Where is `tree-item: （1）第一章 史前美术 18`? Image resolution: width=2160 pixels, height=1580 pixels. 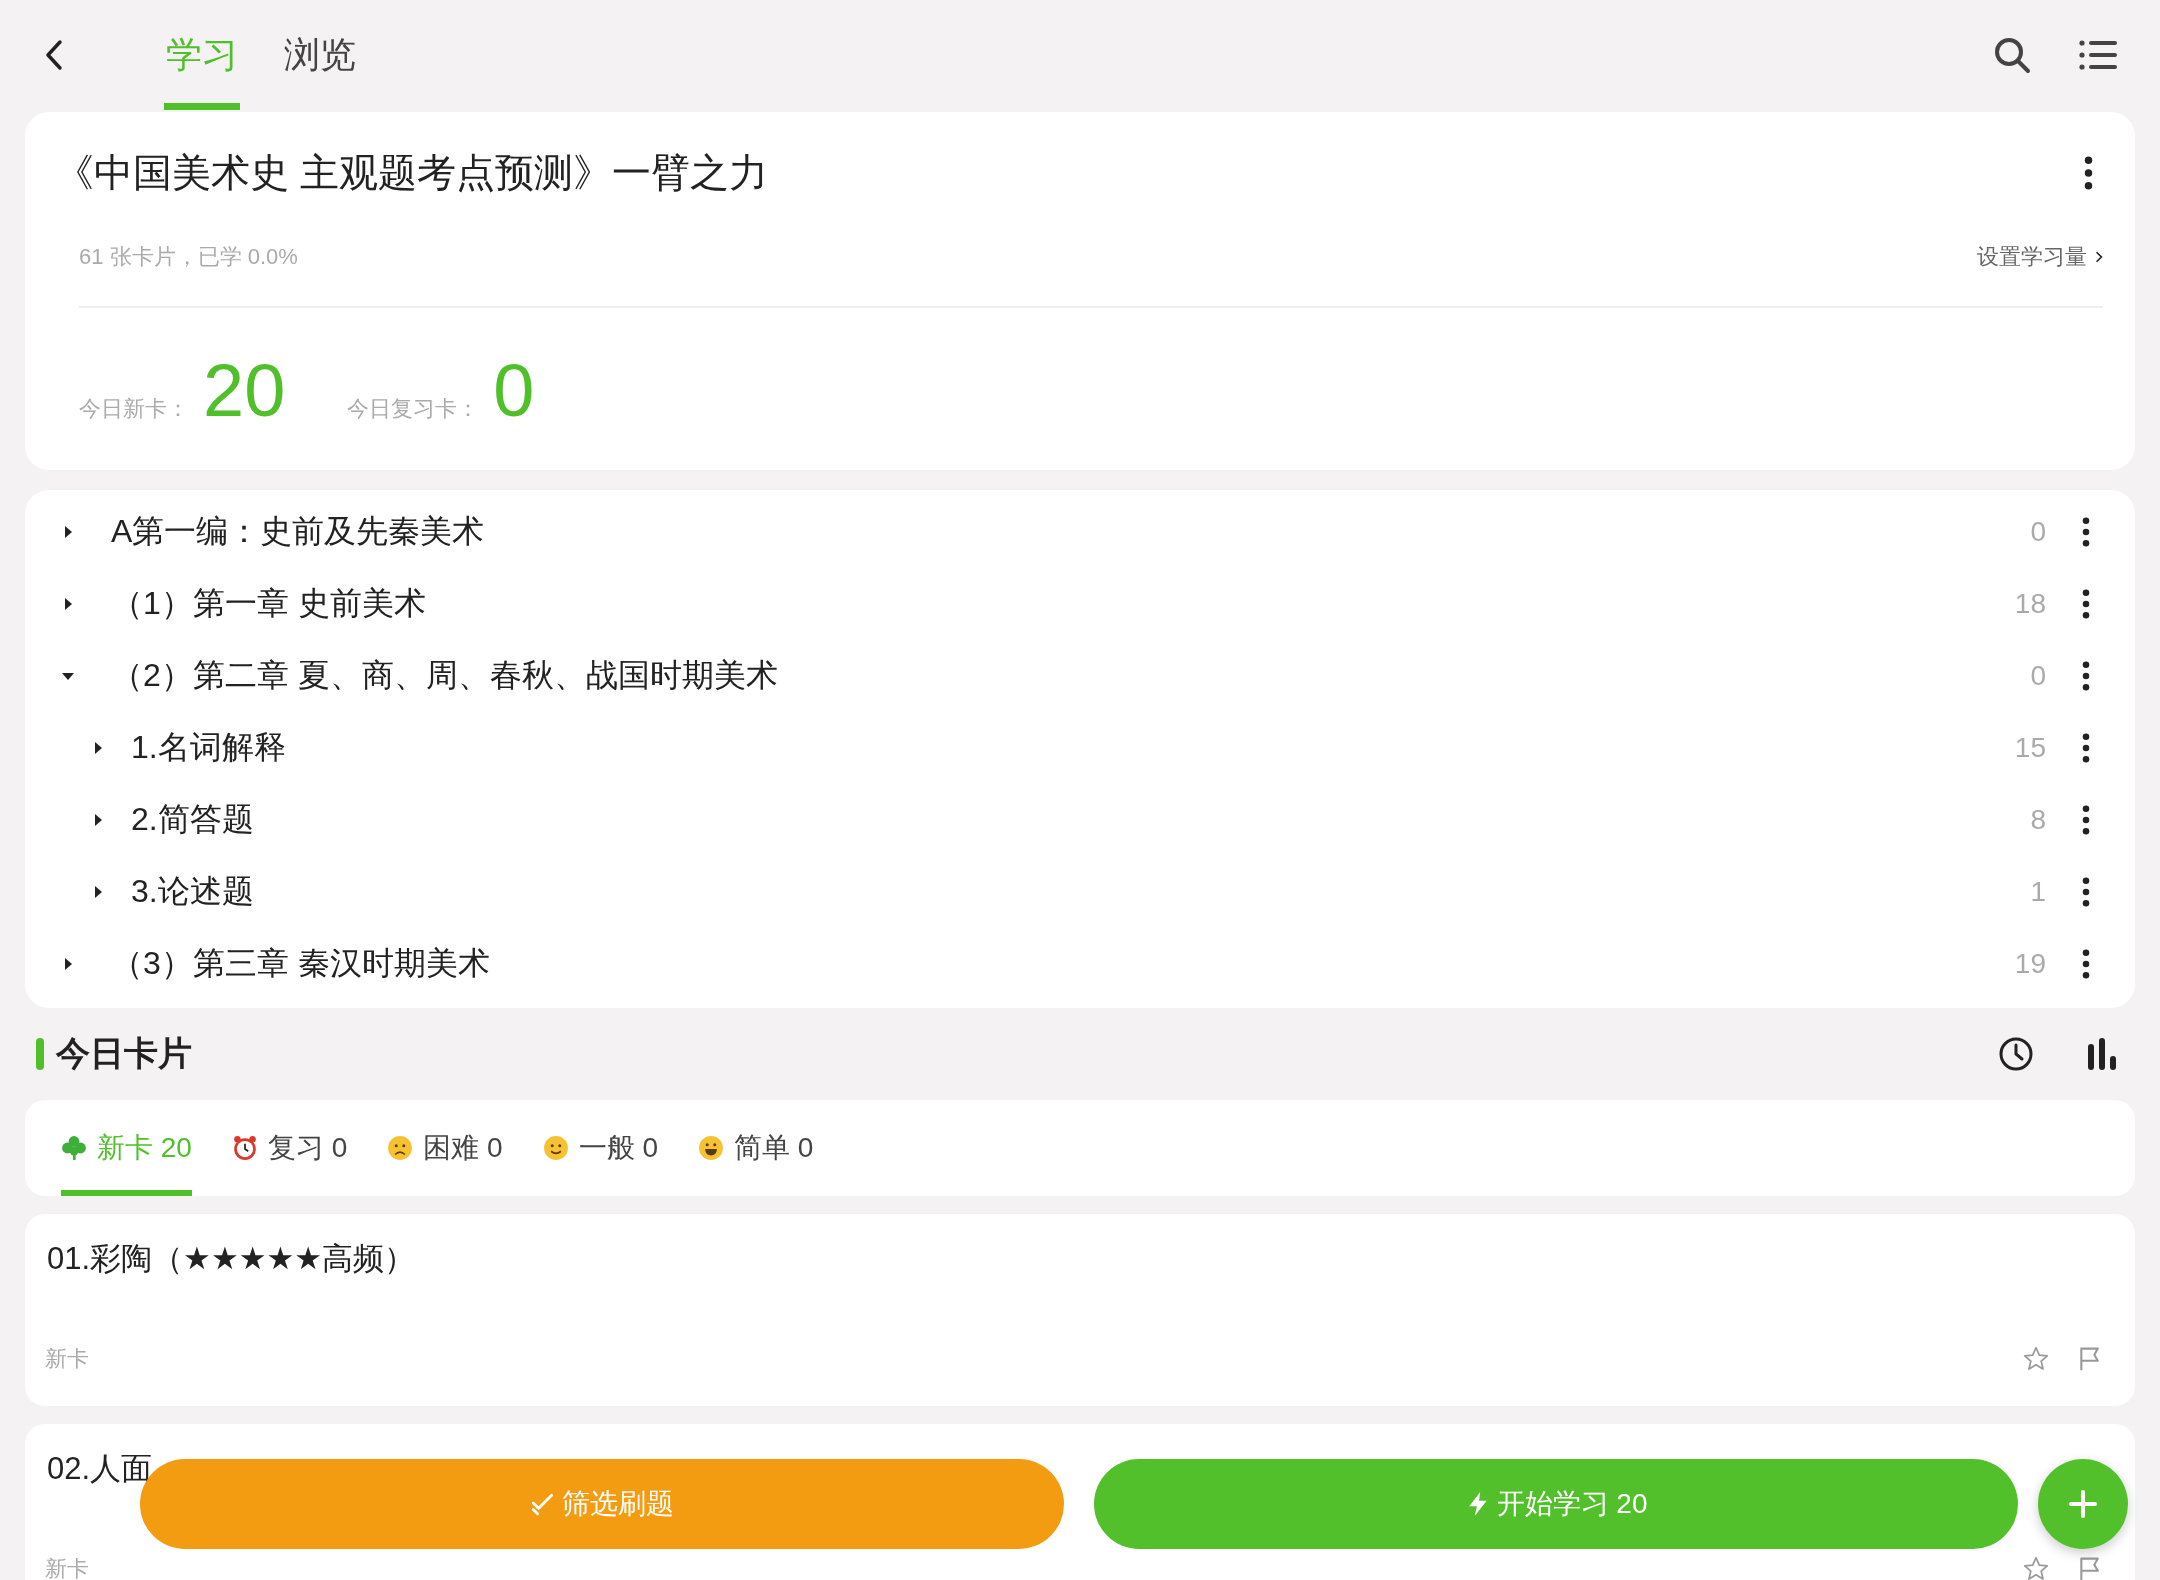 tree-item: （1）第一章 史前美术 18 is located at coordinates (1080, 604).